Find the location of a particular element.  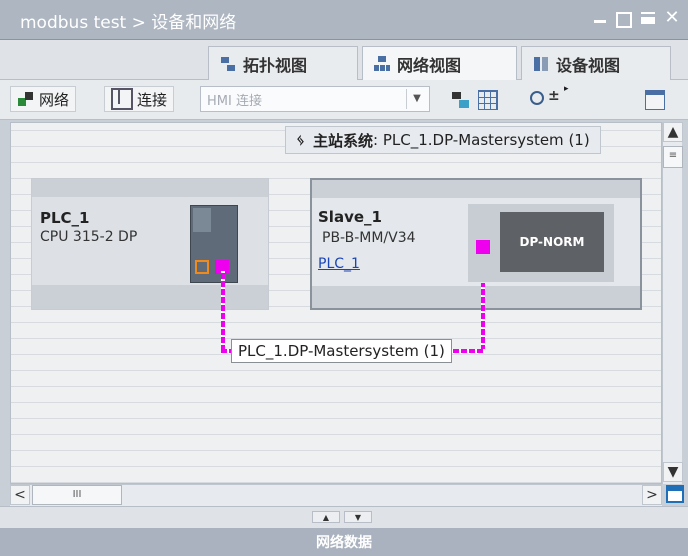

view-tabs-bar: 拓扑视图 网络视图 设备视图 is located at coordinates (344, 60).